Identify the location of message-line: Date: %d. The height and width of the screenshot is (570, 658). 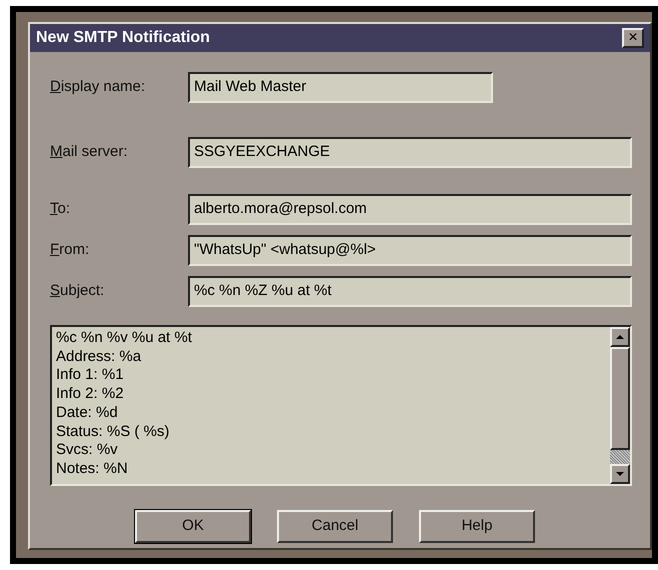
(87, 413).